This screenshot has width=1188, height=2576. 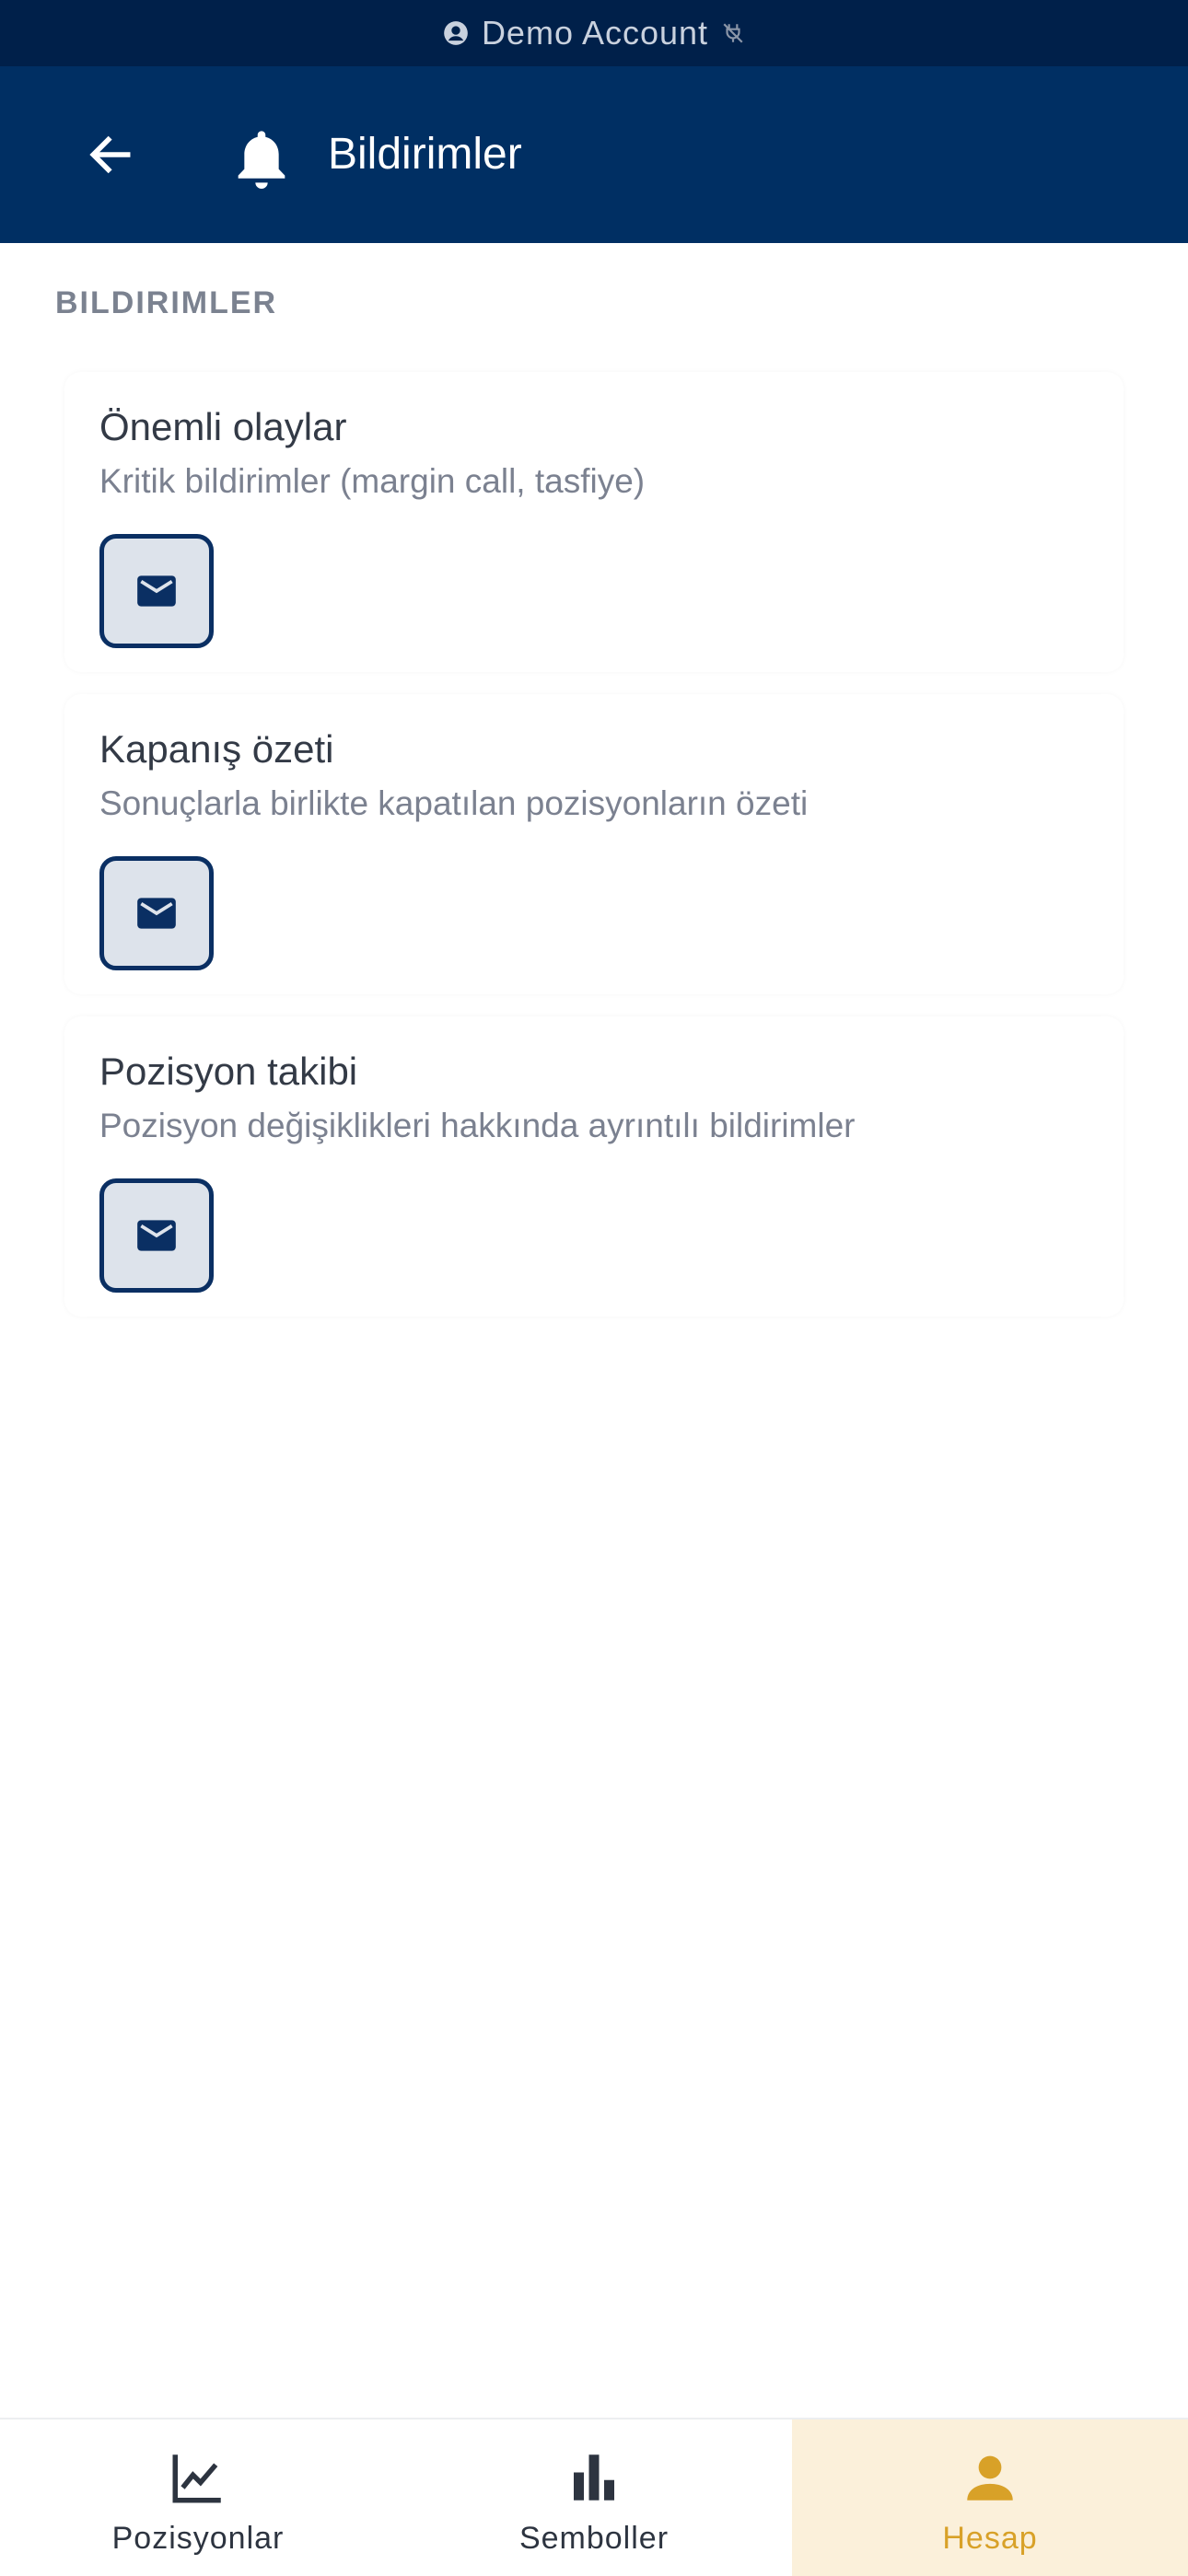 I want to click on nav-label: Semboller, so click(x=594, y=2538).